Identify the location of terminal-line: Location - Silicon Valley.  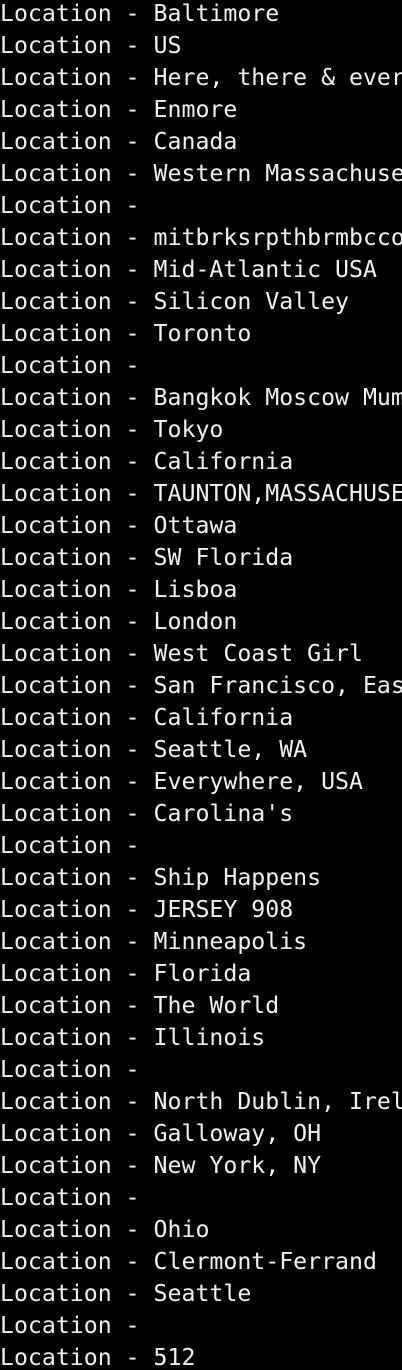
(175, 301).